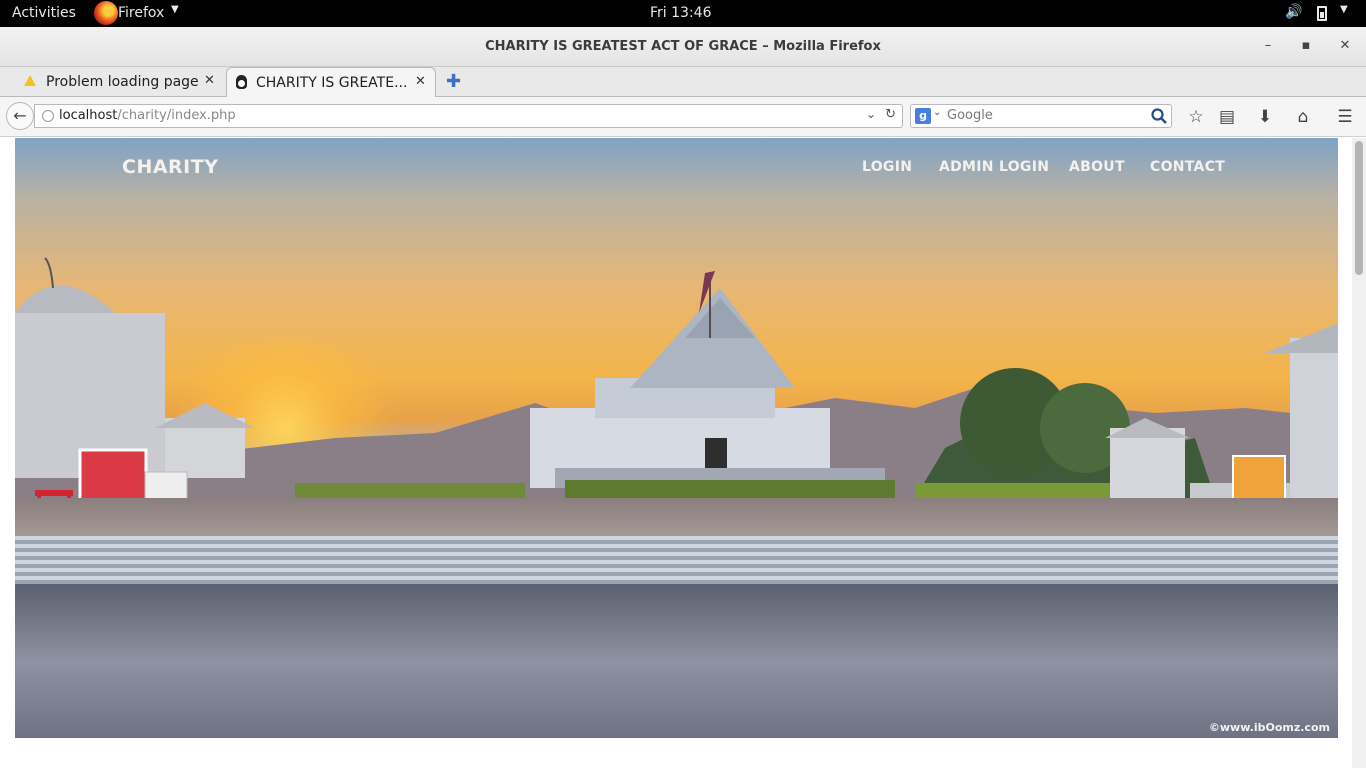 Image resolution: width=1366 pixels, height=768 pixels. I want to click on nav-about-link: ABOUT, so click(1097, 167).